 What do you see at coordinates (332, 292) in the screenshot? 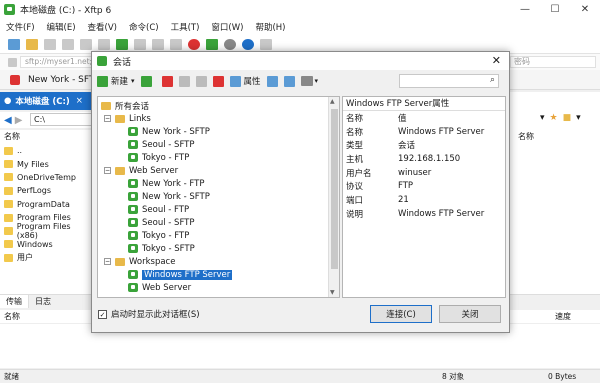
I see `scroll-down-icon: ▼` at bounding box center [332, 292].